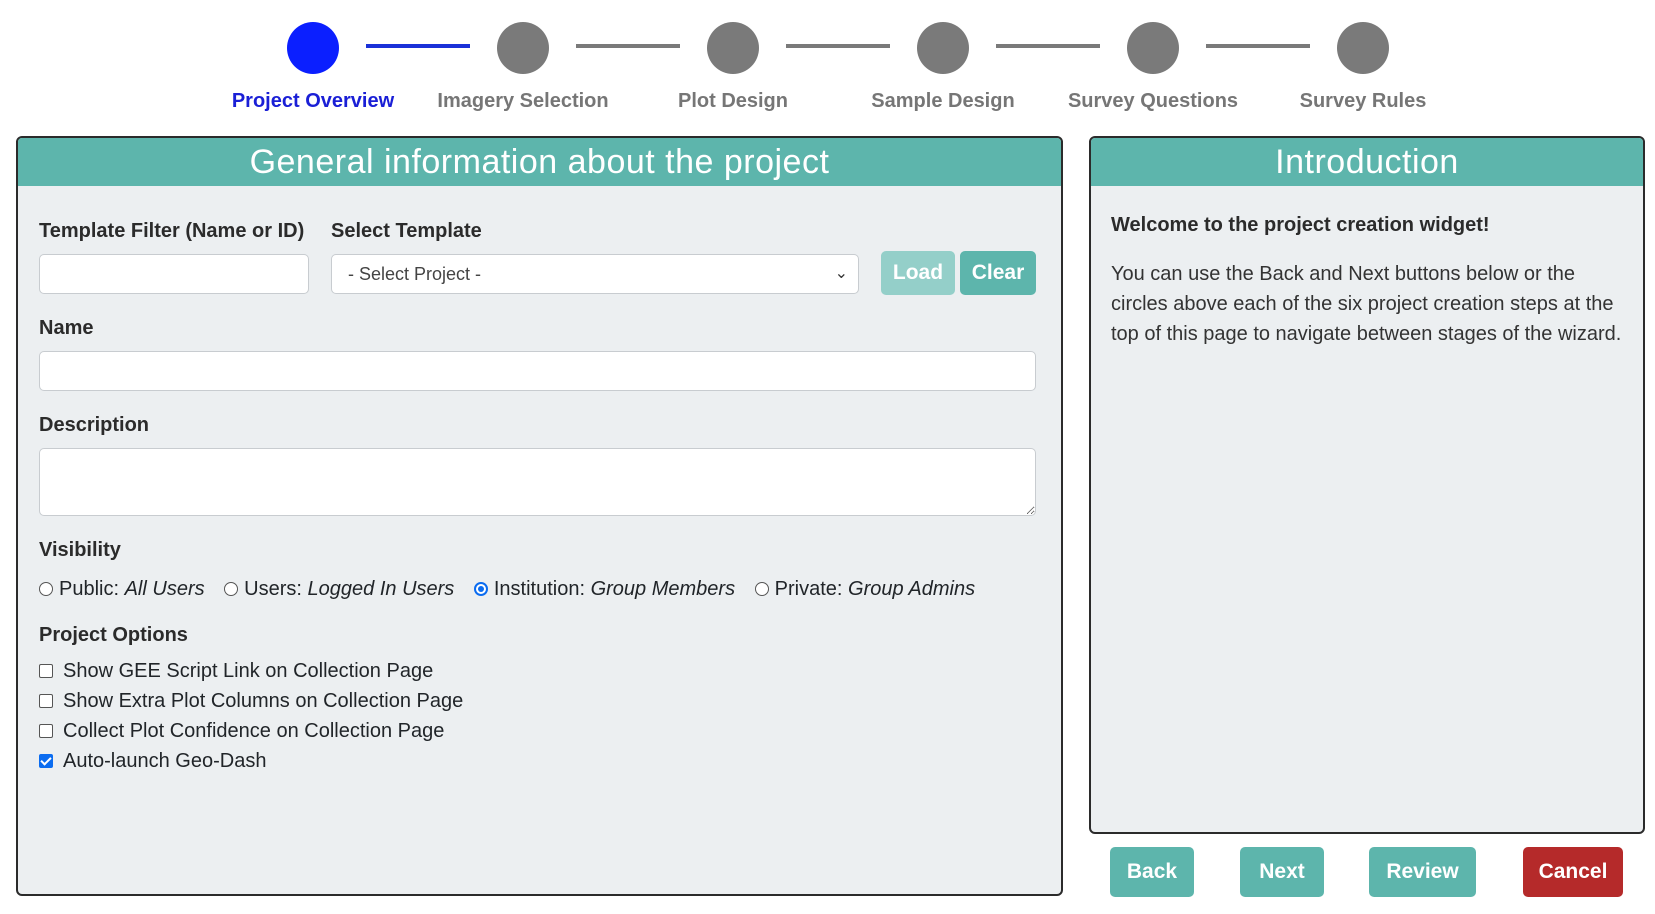 The image size is (1655, 914). What do you see at coordinates (1367, 162) in the screenshot?
I see `panel-title: Introduction` at bounding box center [1367, 162].